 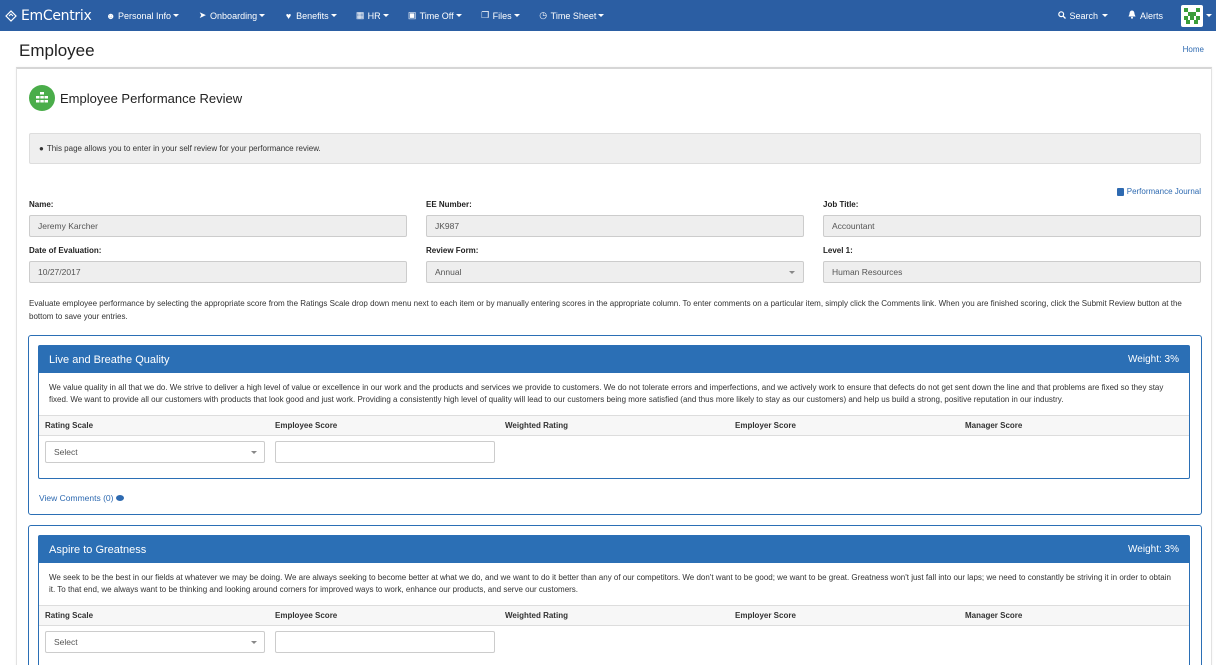 What do you see at coordinates (994, 425) in the screenshot?
I see `col-manager-score: Manager Score` at bounding box center [994, 425].